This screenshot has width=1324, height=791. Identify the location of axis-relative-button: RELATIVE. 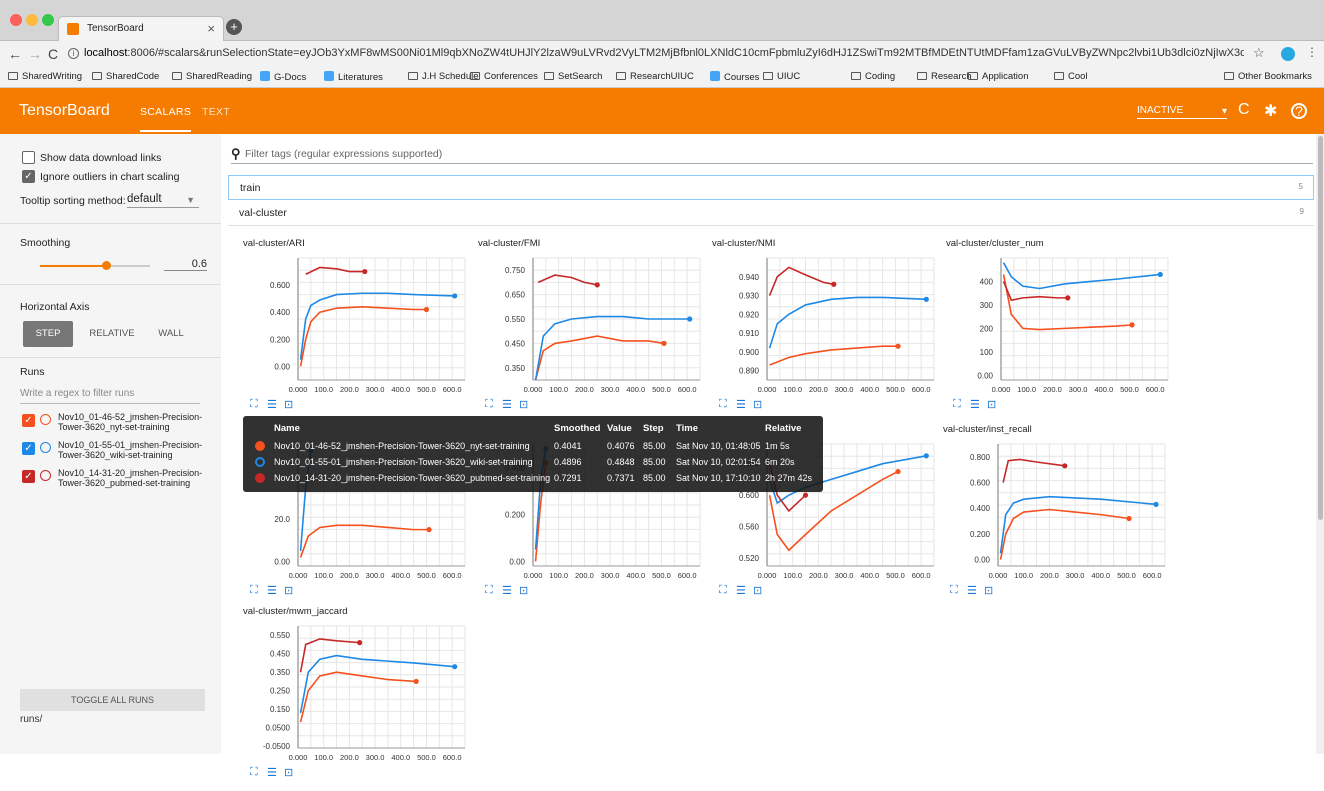
(112, 334).